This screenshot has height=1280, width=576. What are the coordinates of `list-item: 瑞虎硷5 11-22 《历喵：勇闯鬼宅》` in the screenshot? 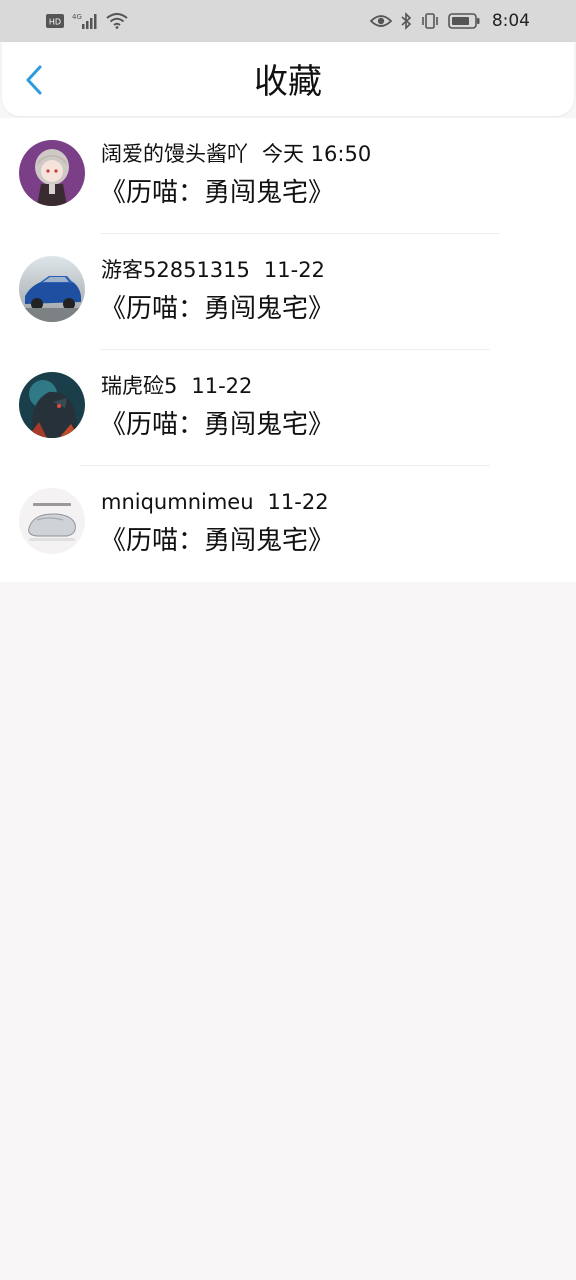 It's located at (288, 408).